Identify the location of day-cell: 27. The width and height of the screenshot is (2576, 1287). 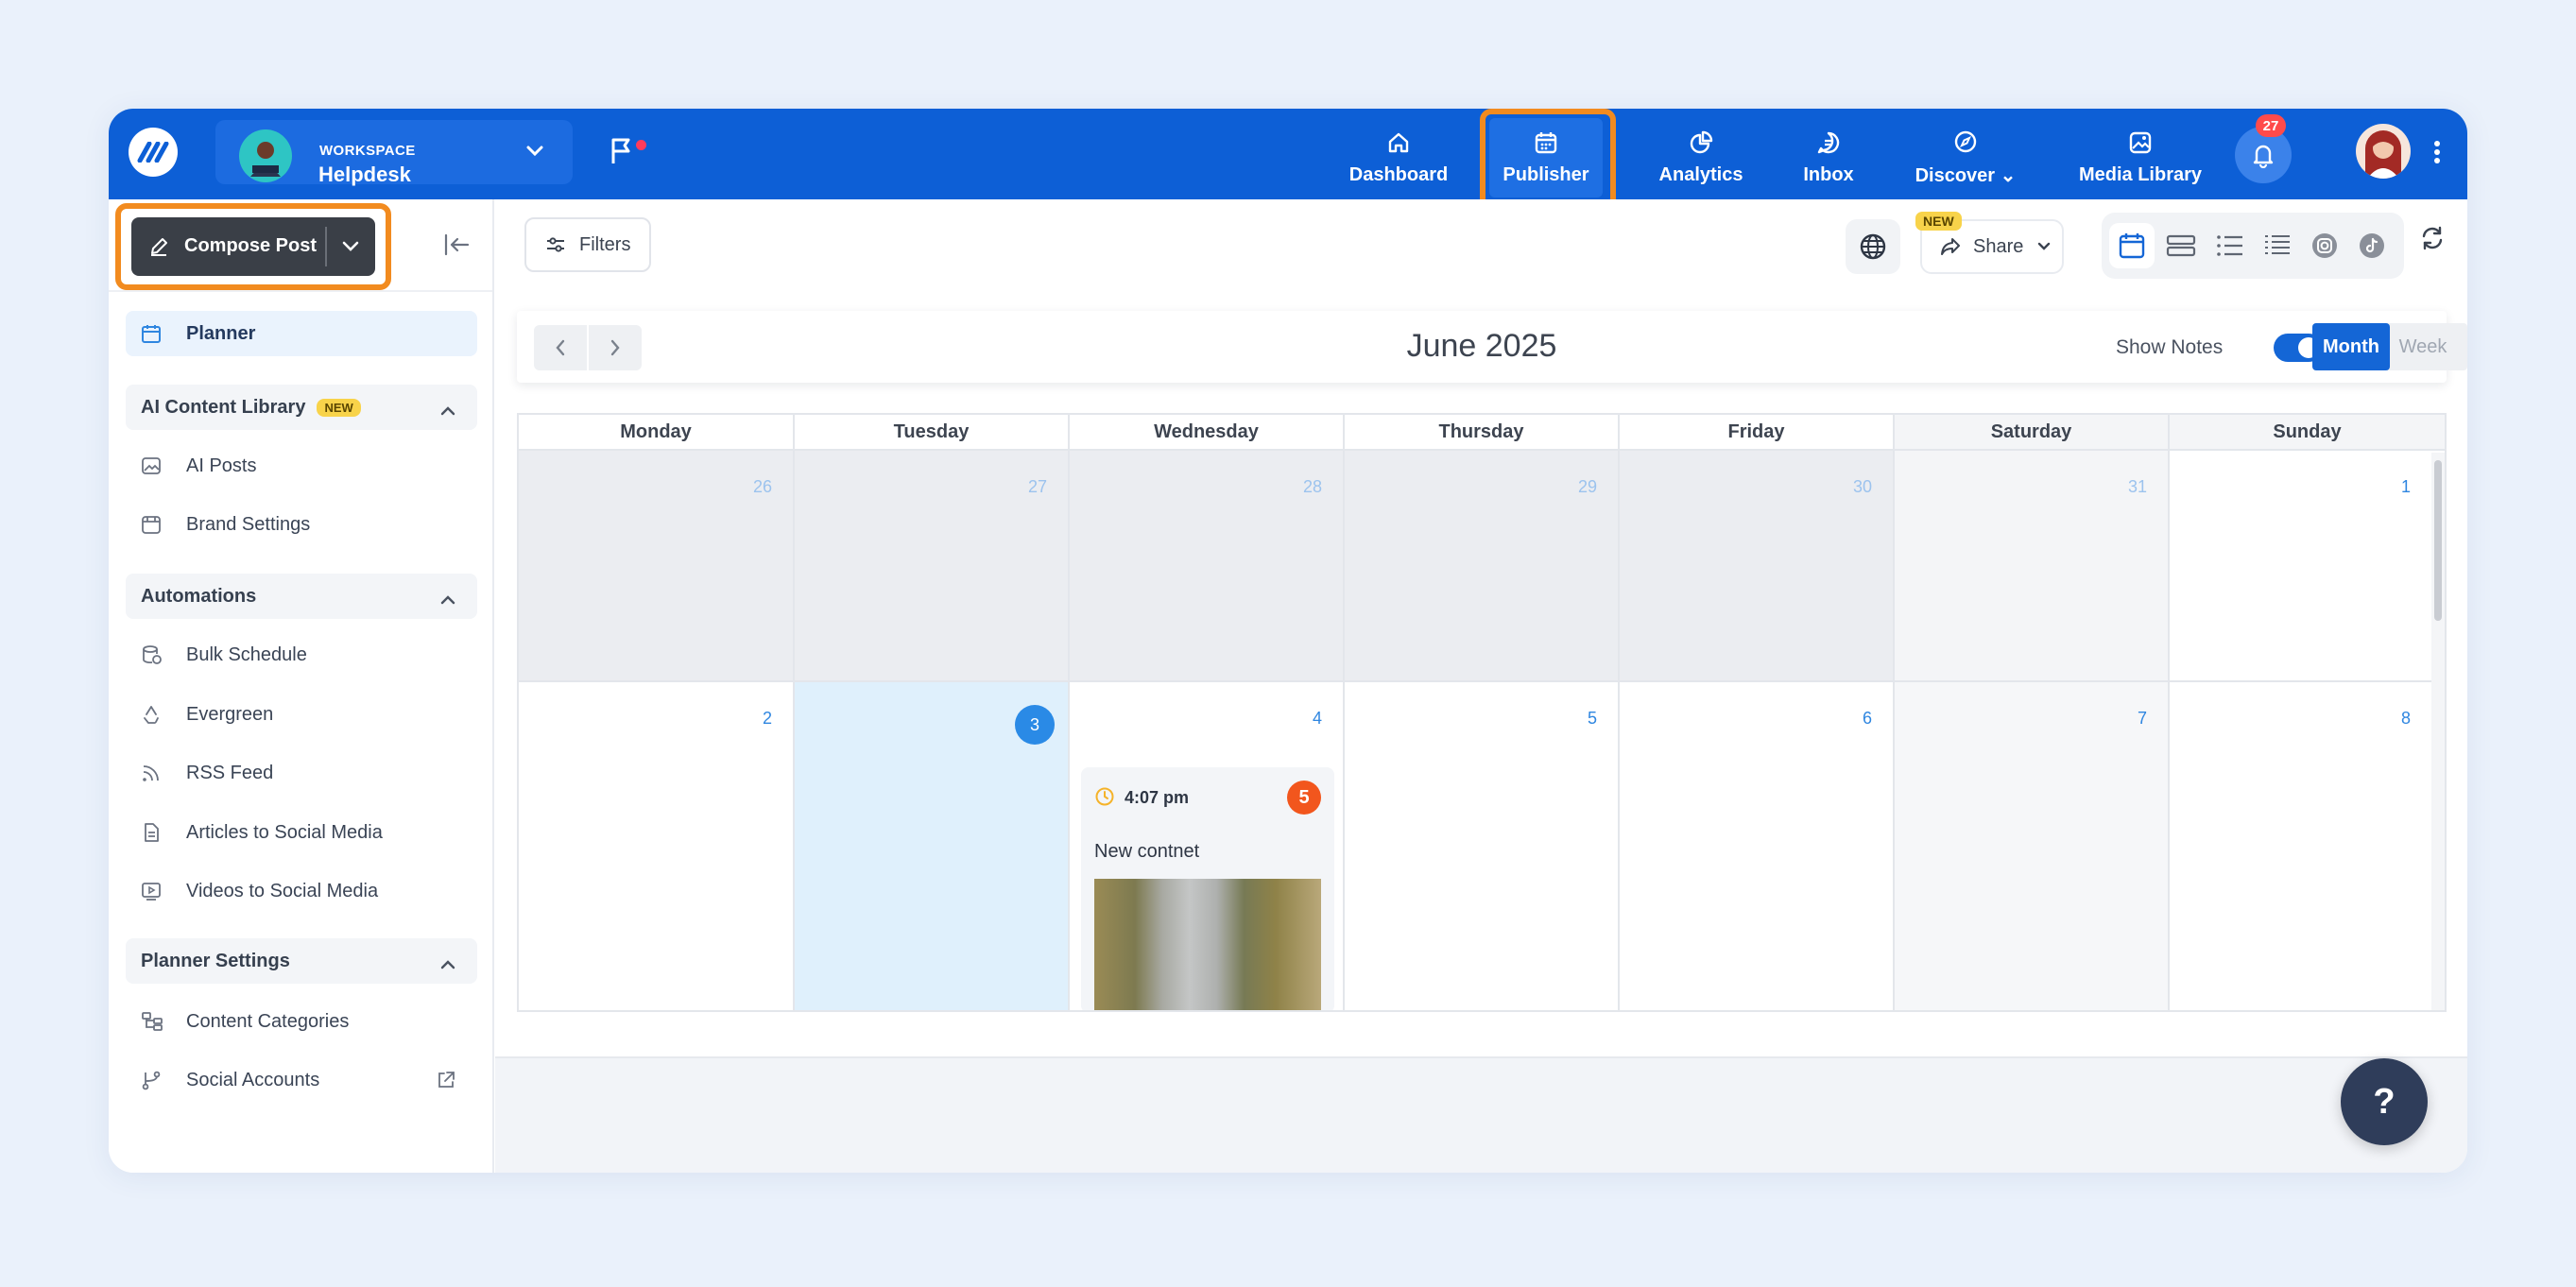
(932, 566).